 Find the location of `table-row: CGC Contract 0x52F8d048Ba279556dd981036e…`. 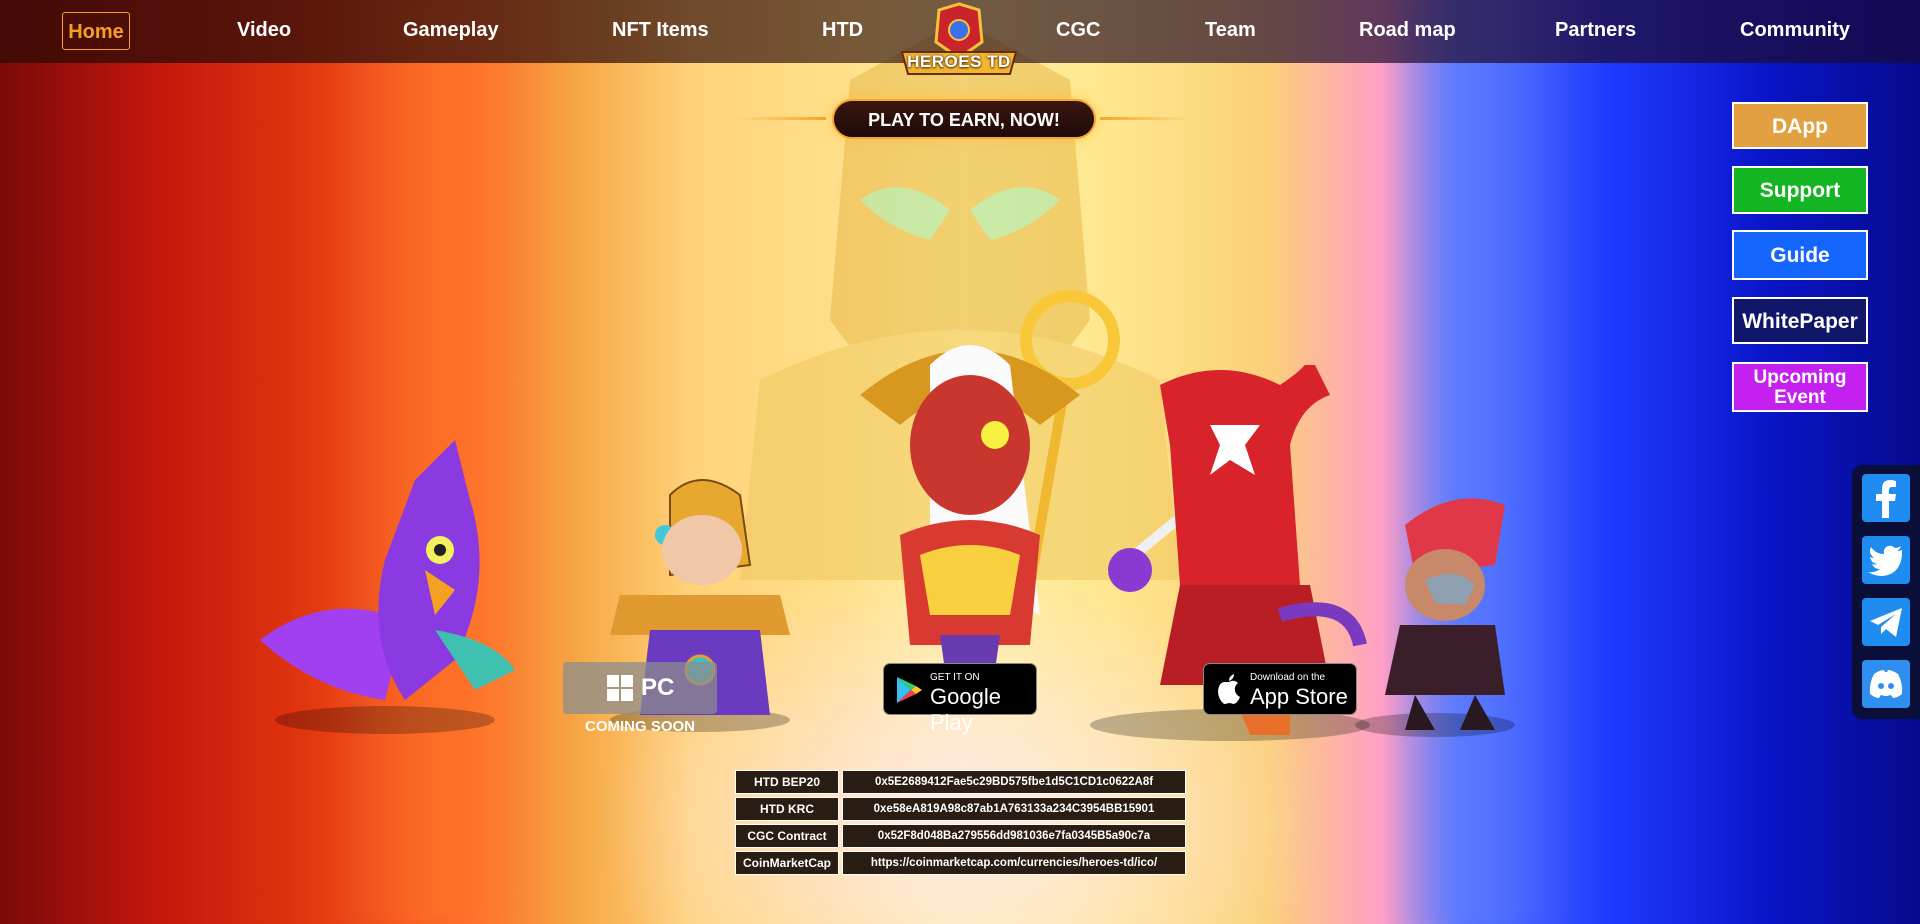

table-row: CGC Contract 0x52F8d048Ba279556dd981036e… is located at coordinates (960, 836).